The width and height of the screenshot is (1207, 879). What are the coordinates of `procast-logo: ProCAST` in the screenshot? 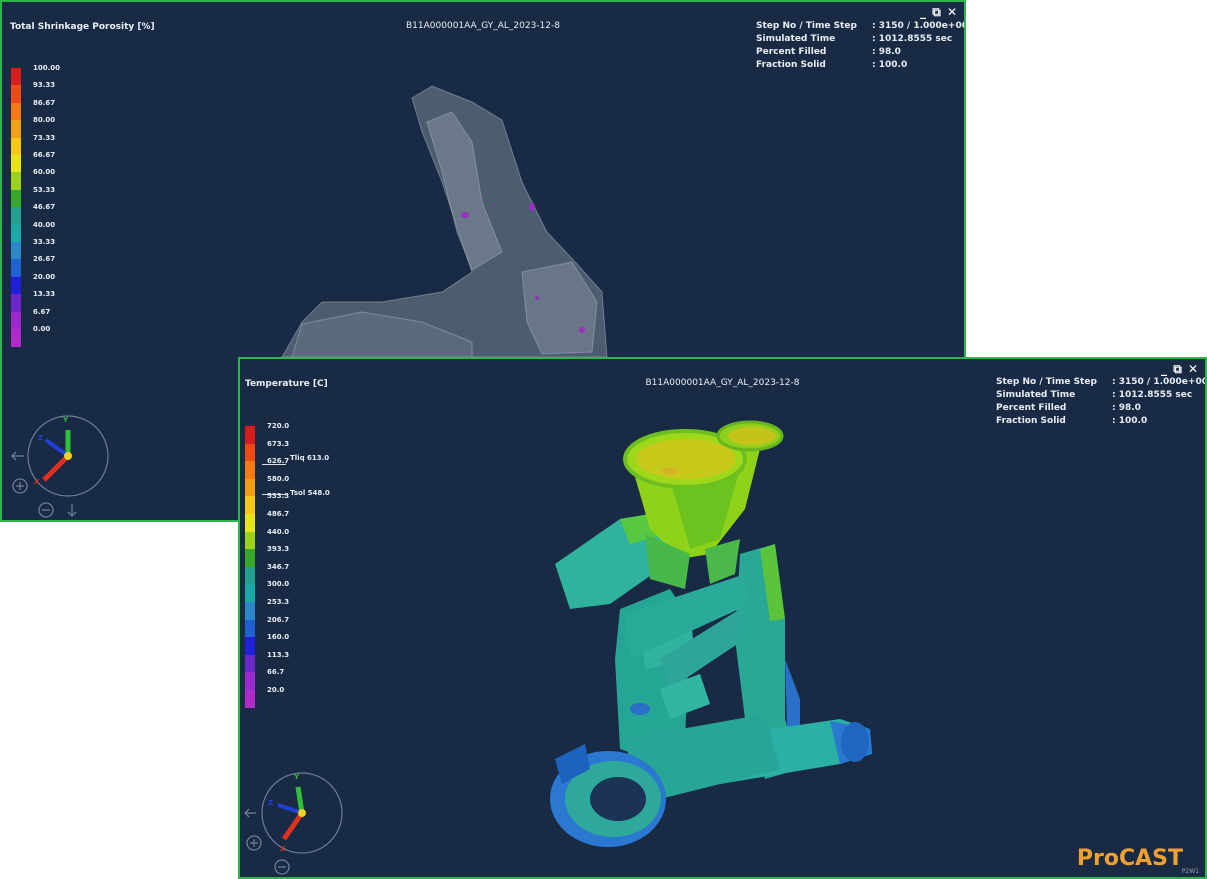 It's located at (1129, 858).